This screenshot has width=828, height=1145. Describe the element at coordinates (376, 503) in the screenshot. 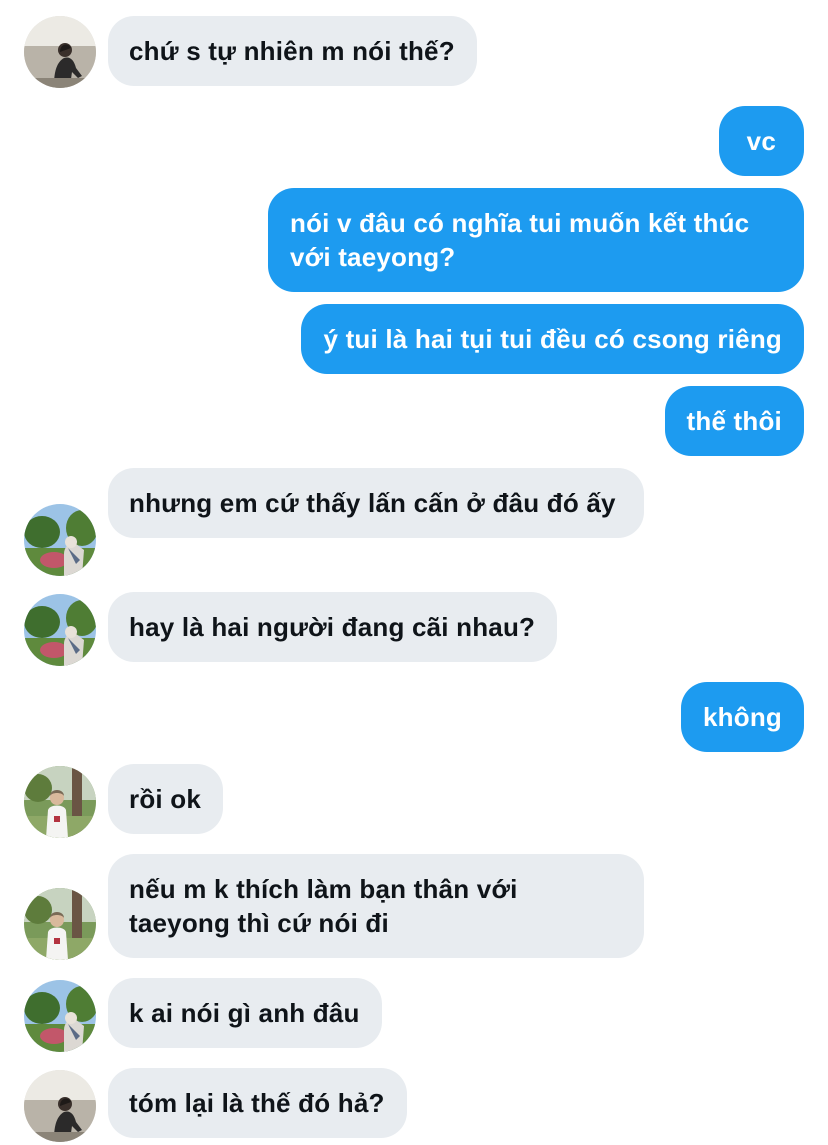

I see `message-incoming: nhưng em cứ thấy lấn cấn ở đâu đó ấy` at that location.